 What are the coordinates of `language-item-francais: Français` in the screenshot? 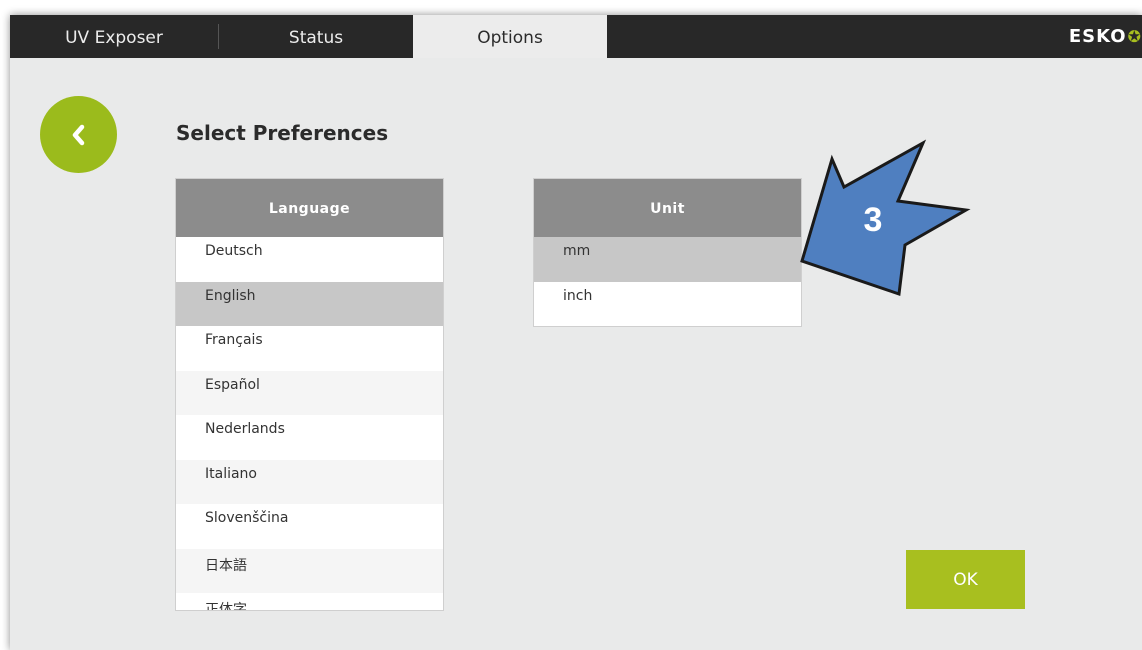 It's located at (309, 348).